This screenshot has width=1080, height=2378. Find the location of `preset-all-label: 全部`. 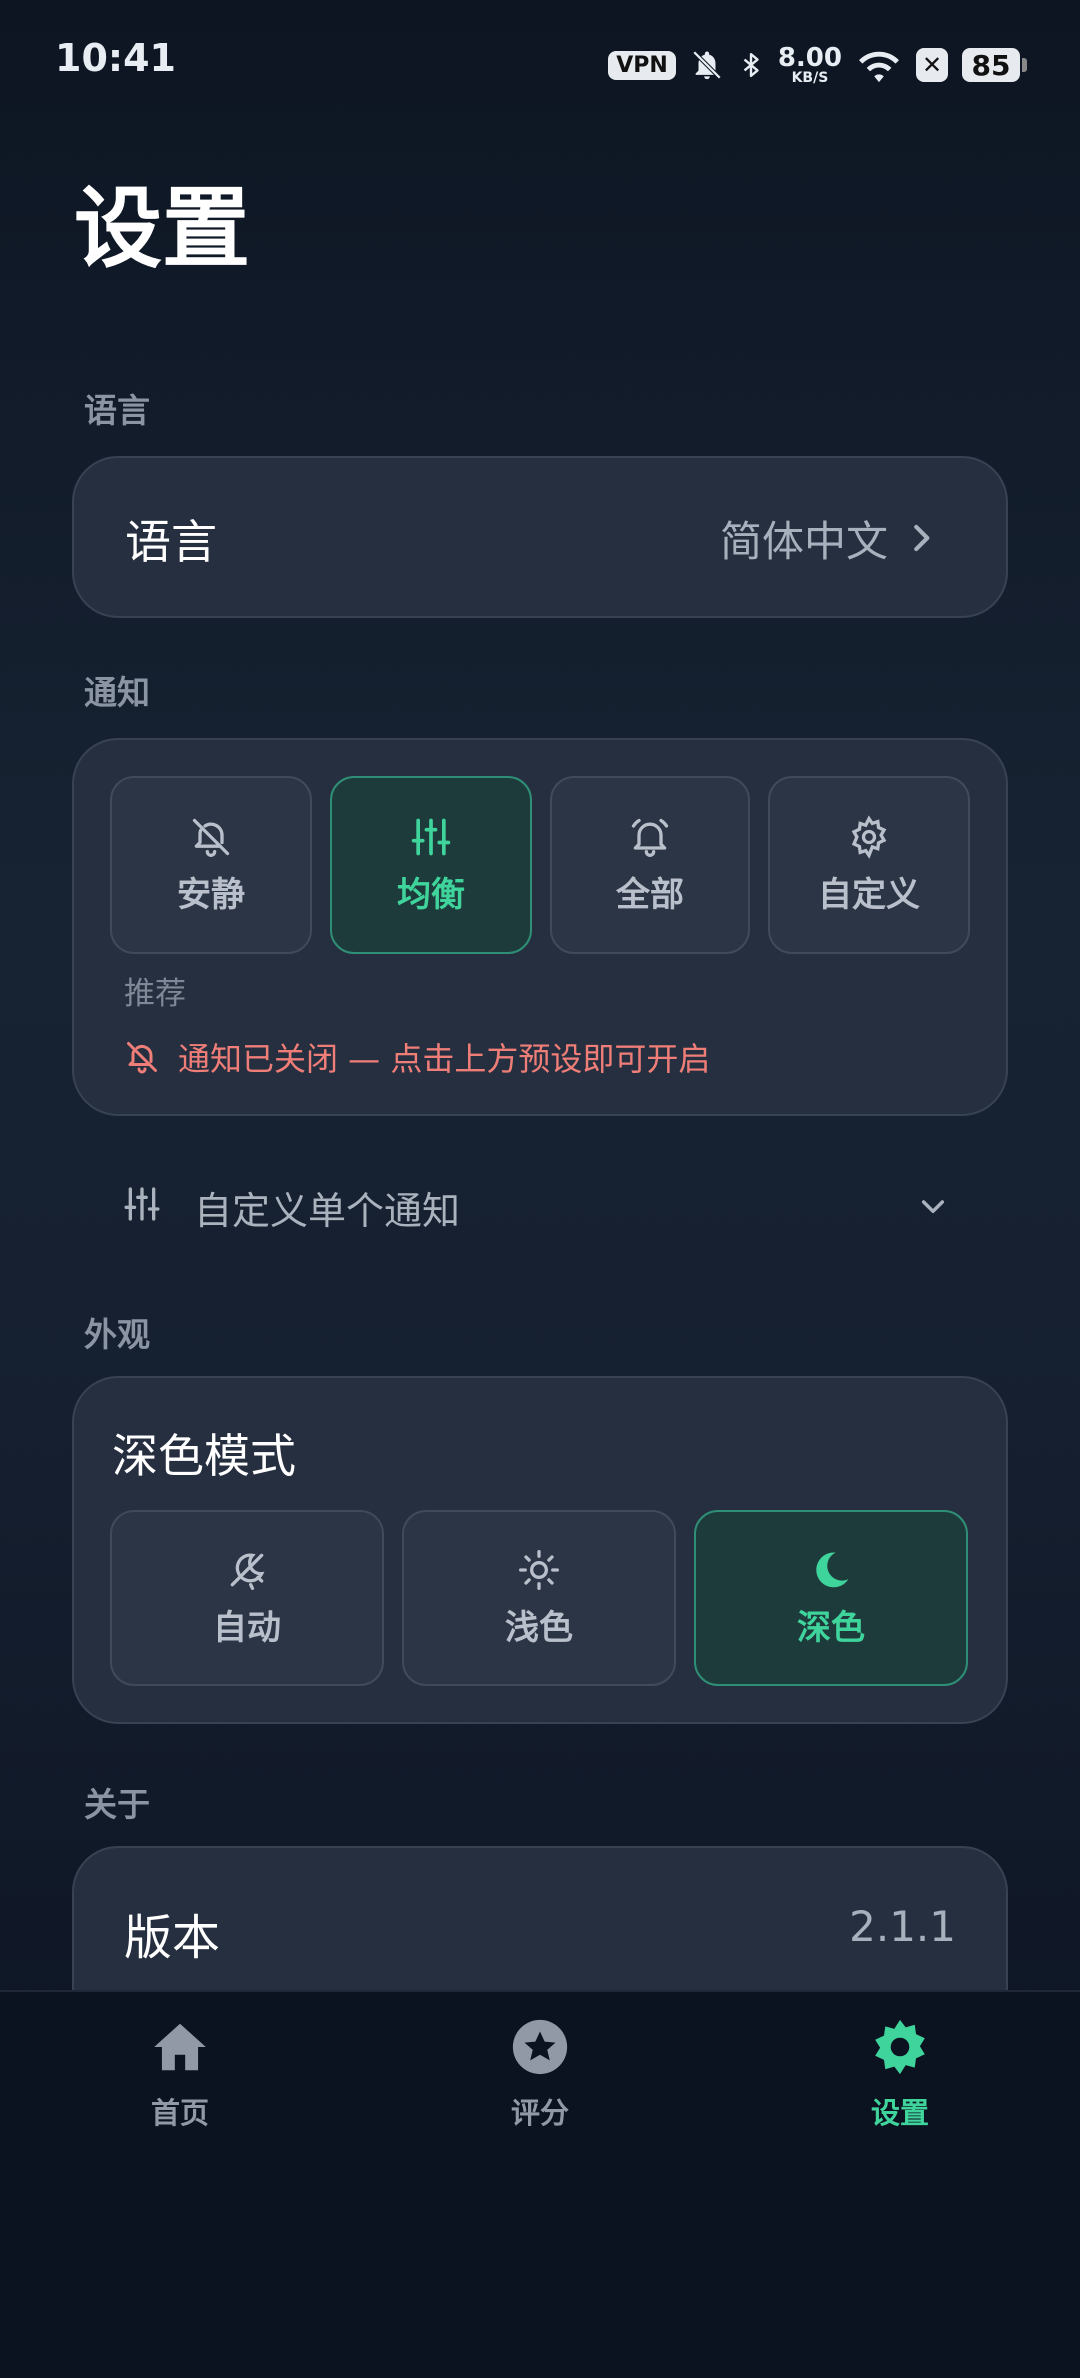

preset-all-label: 全部 is located at coordinates (650, 894).